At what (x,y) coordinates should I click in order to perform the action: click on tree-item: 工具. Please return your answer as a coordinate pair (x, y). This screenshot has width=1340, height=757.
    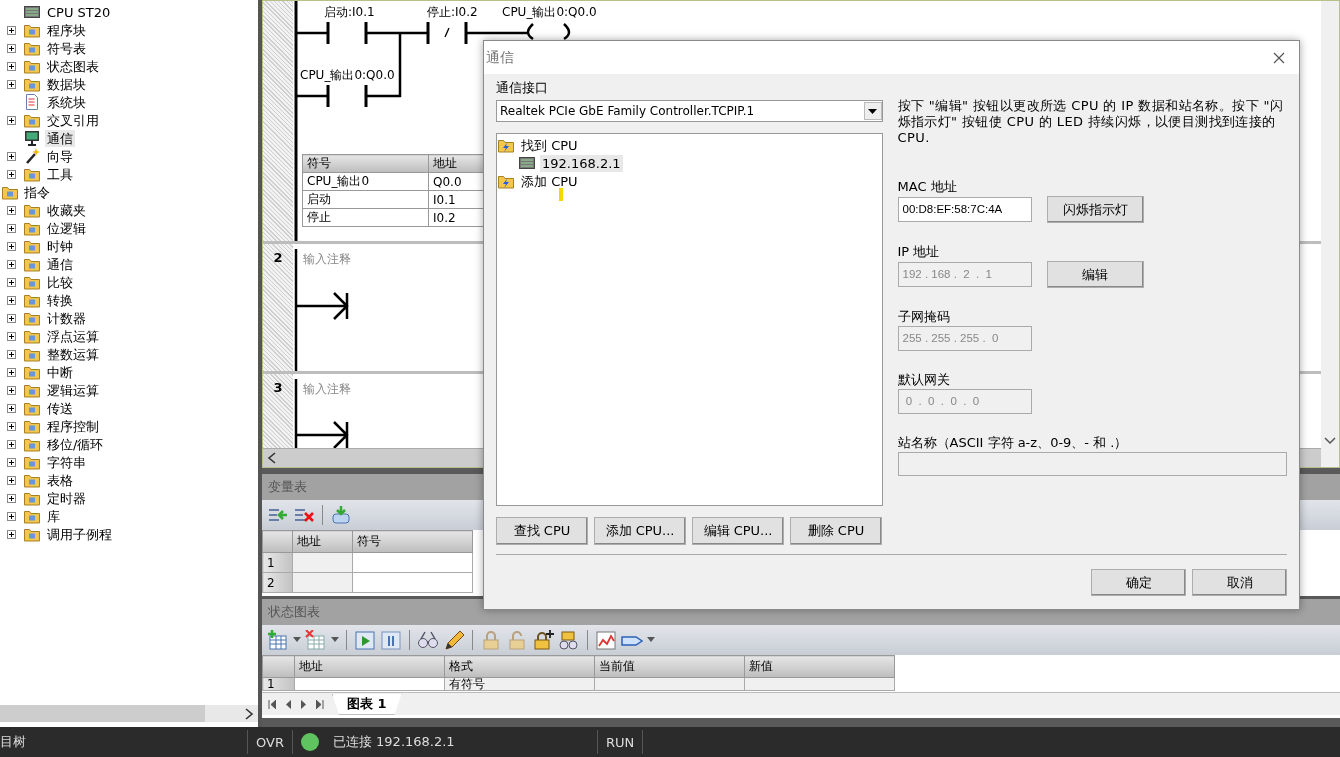
    Looking at the image, I should click on (60, 174).